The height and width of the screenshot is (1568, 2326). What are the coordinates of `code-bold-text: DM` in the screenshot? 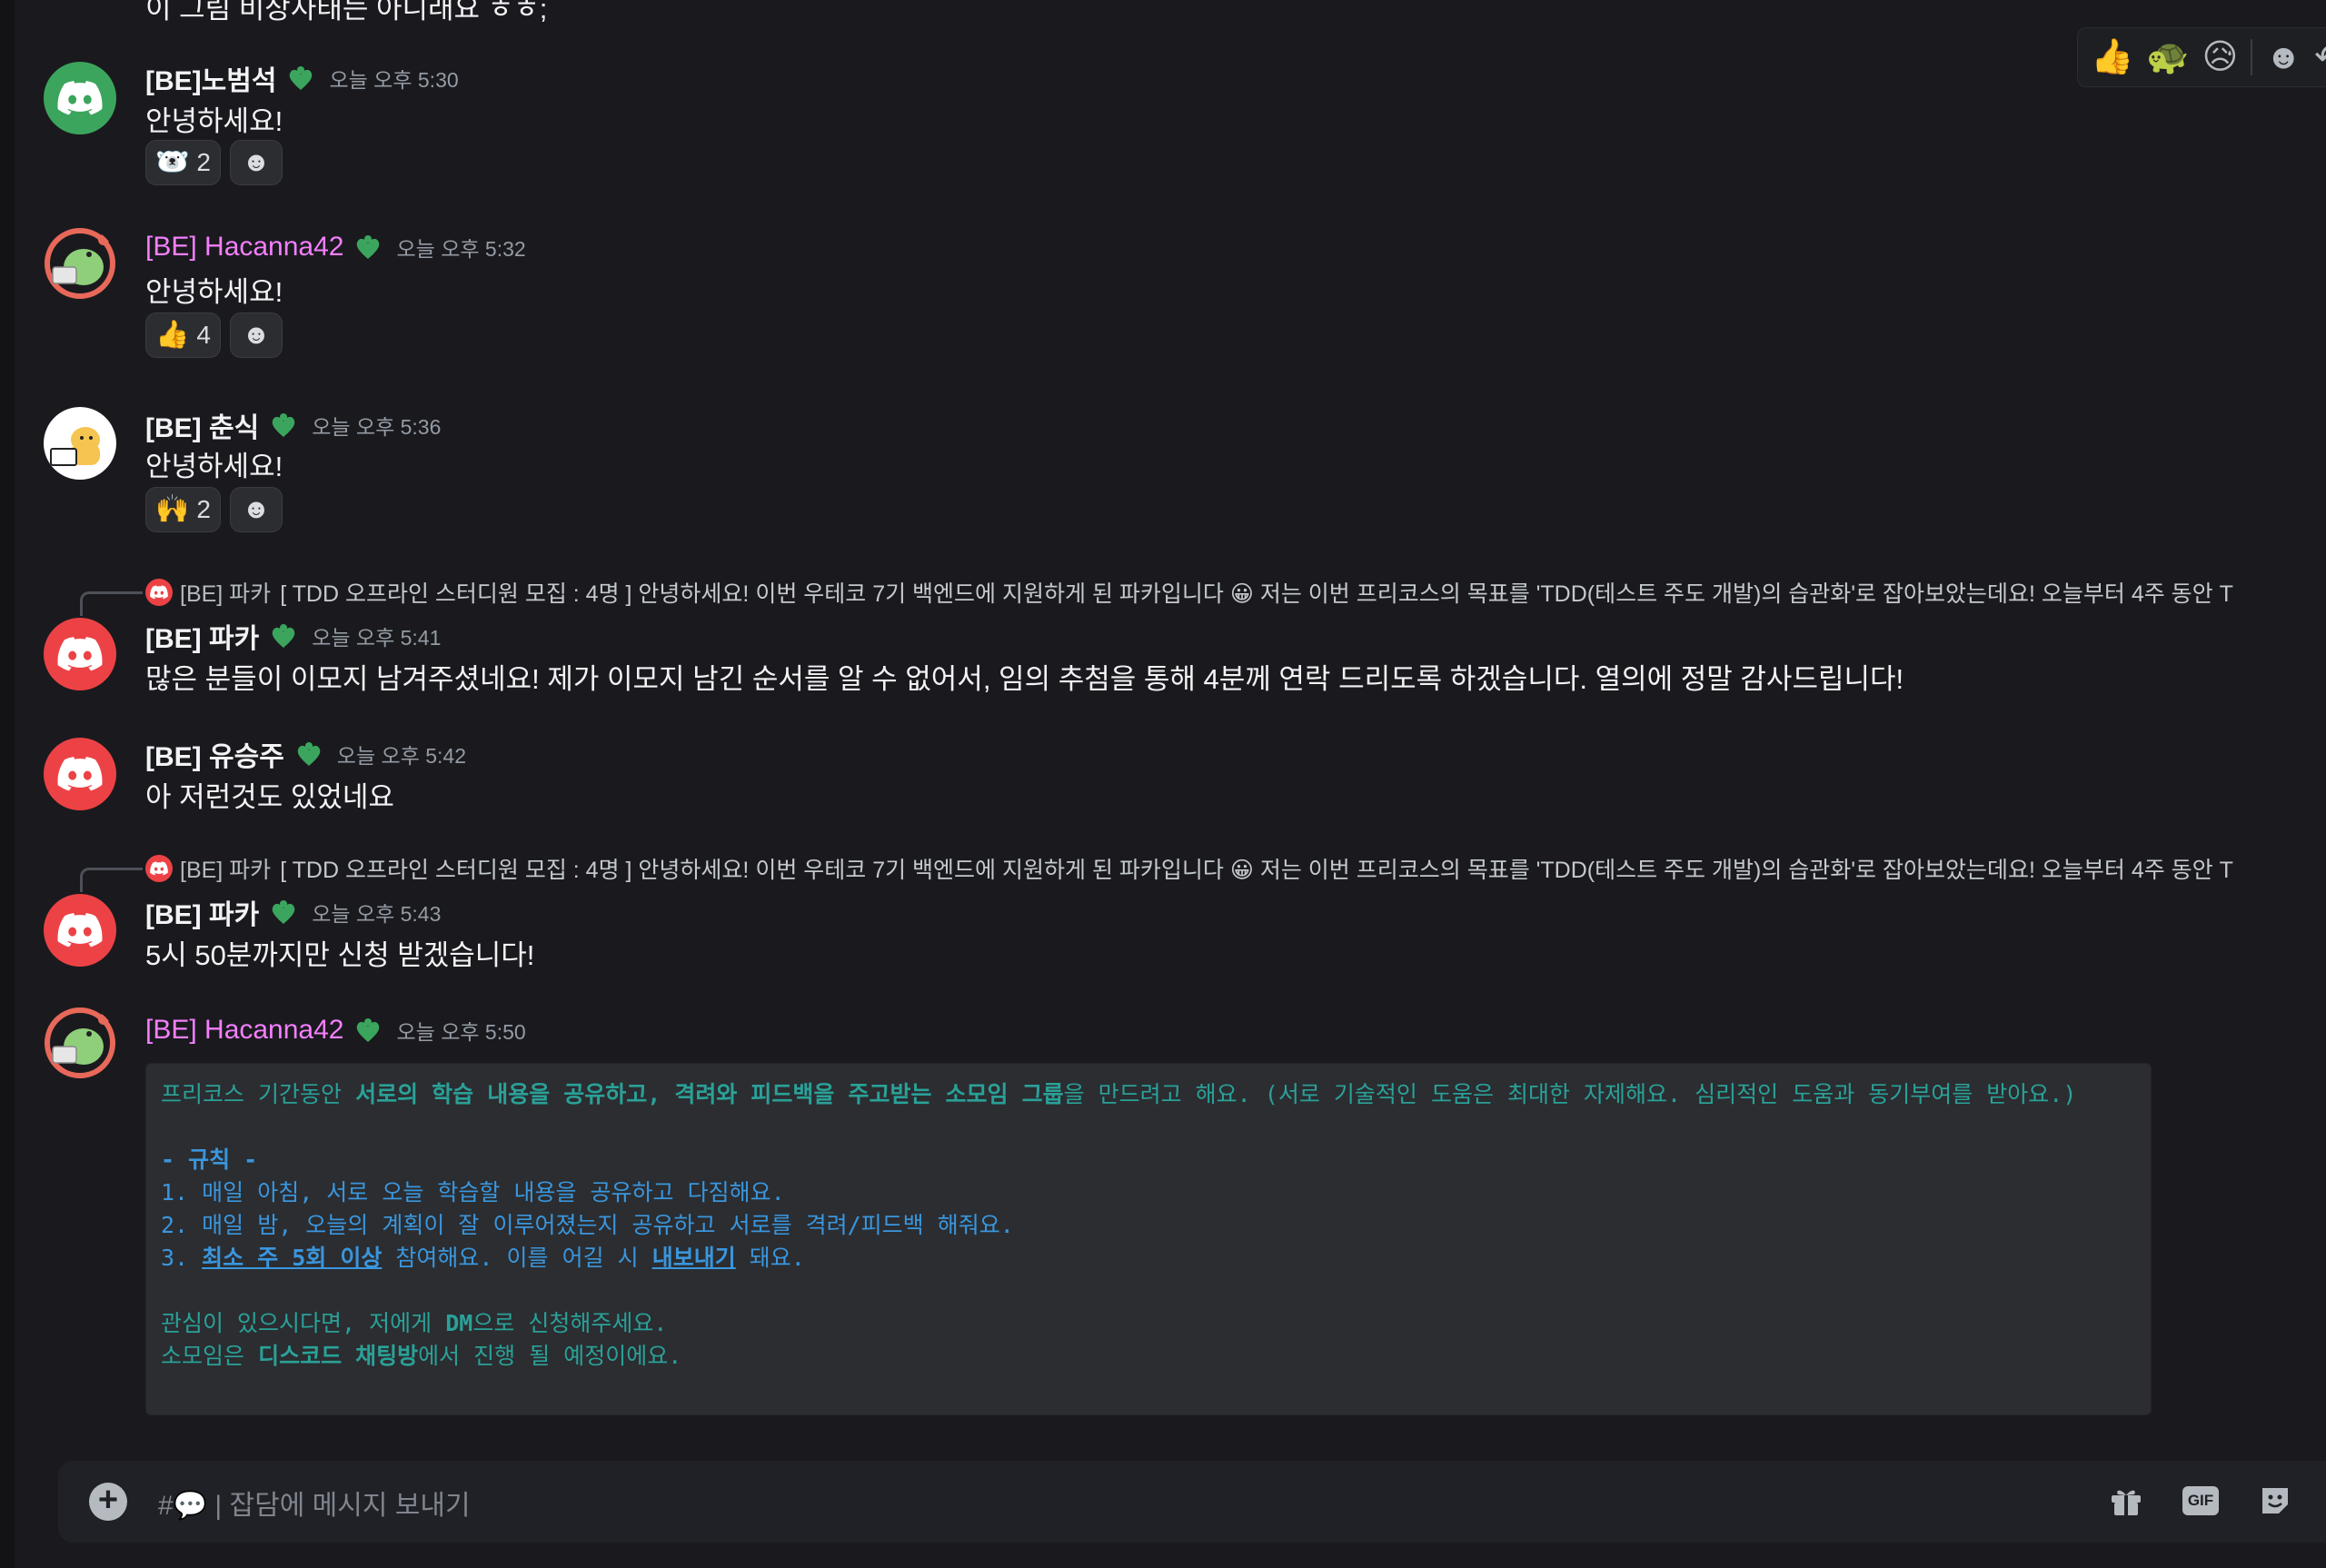 It's located at (459, 1323).